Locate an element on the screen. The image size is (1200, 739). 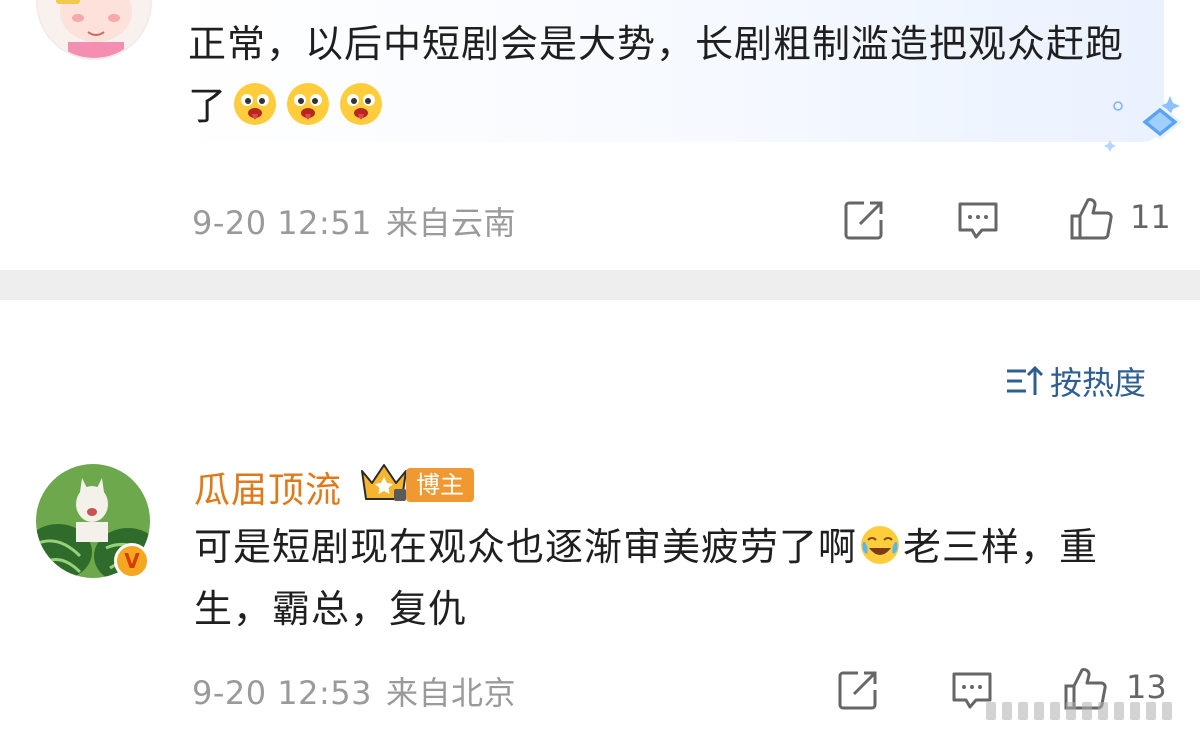
comment-location: 来自云南 is located at coordinates (451, 223).